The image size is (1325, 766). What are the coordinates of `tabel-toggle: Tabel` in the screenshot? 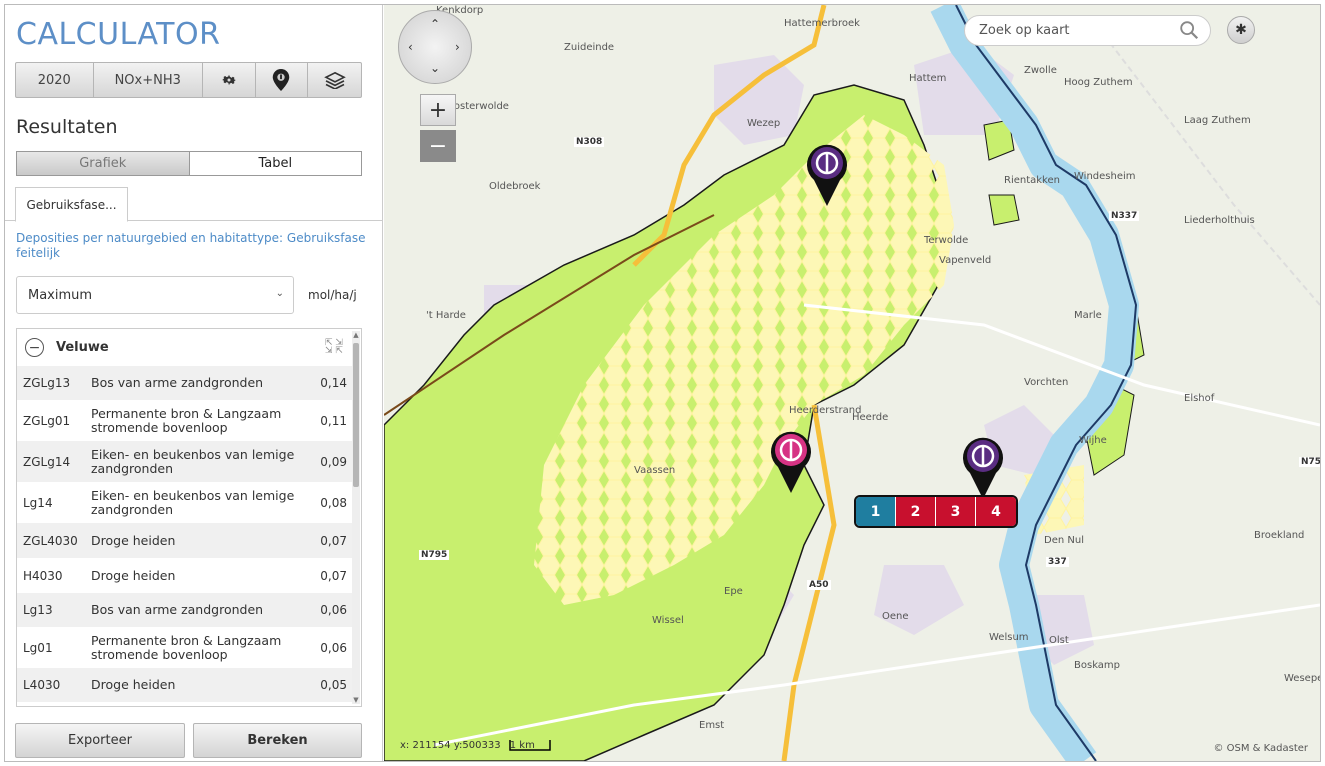 It's located at (275, 163).